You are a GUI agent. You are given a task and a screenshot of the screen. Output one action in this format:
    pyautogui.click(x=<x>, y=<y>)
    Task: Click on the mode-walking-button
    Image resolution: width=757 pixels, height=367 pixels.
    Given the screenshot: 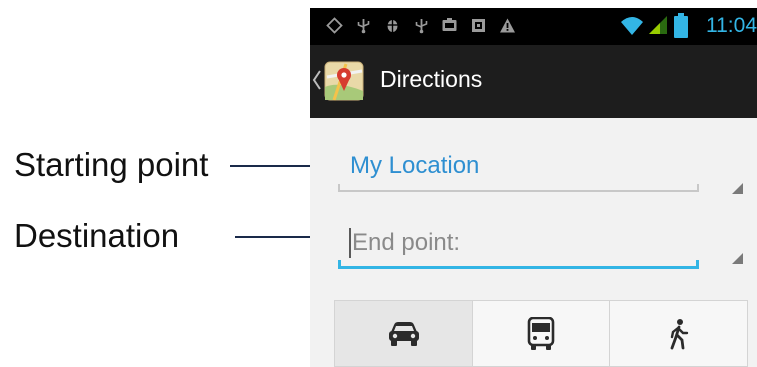 What is the action you would take?
    pyautogui.click(x=678, y=333)
    